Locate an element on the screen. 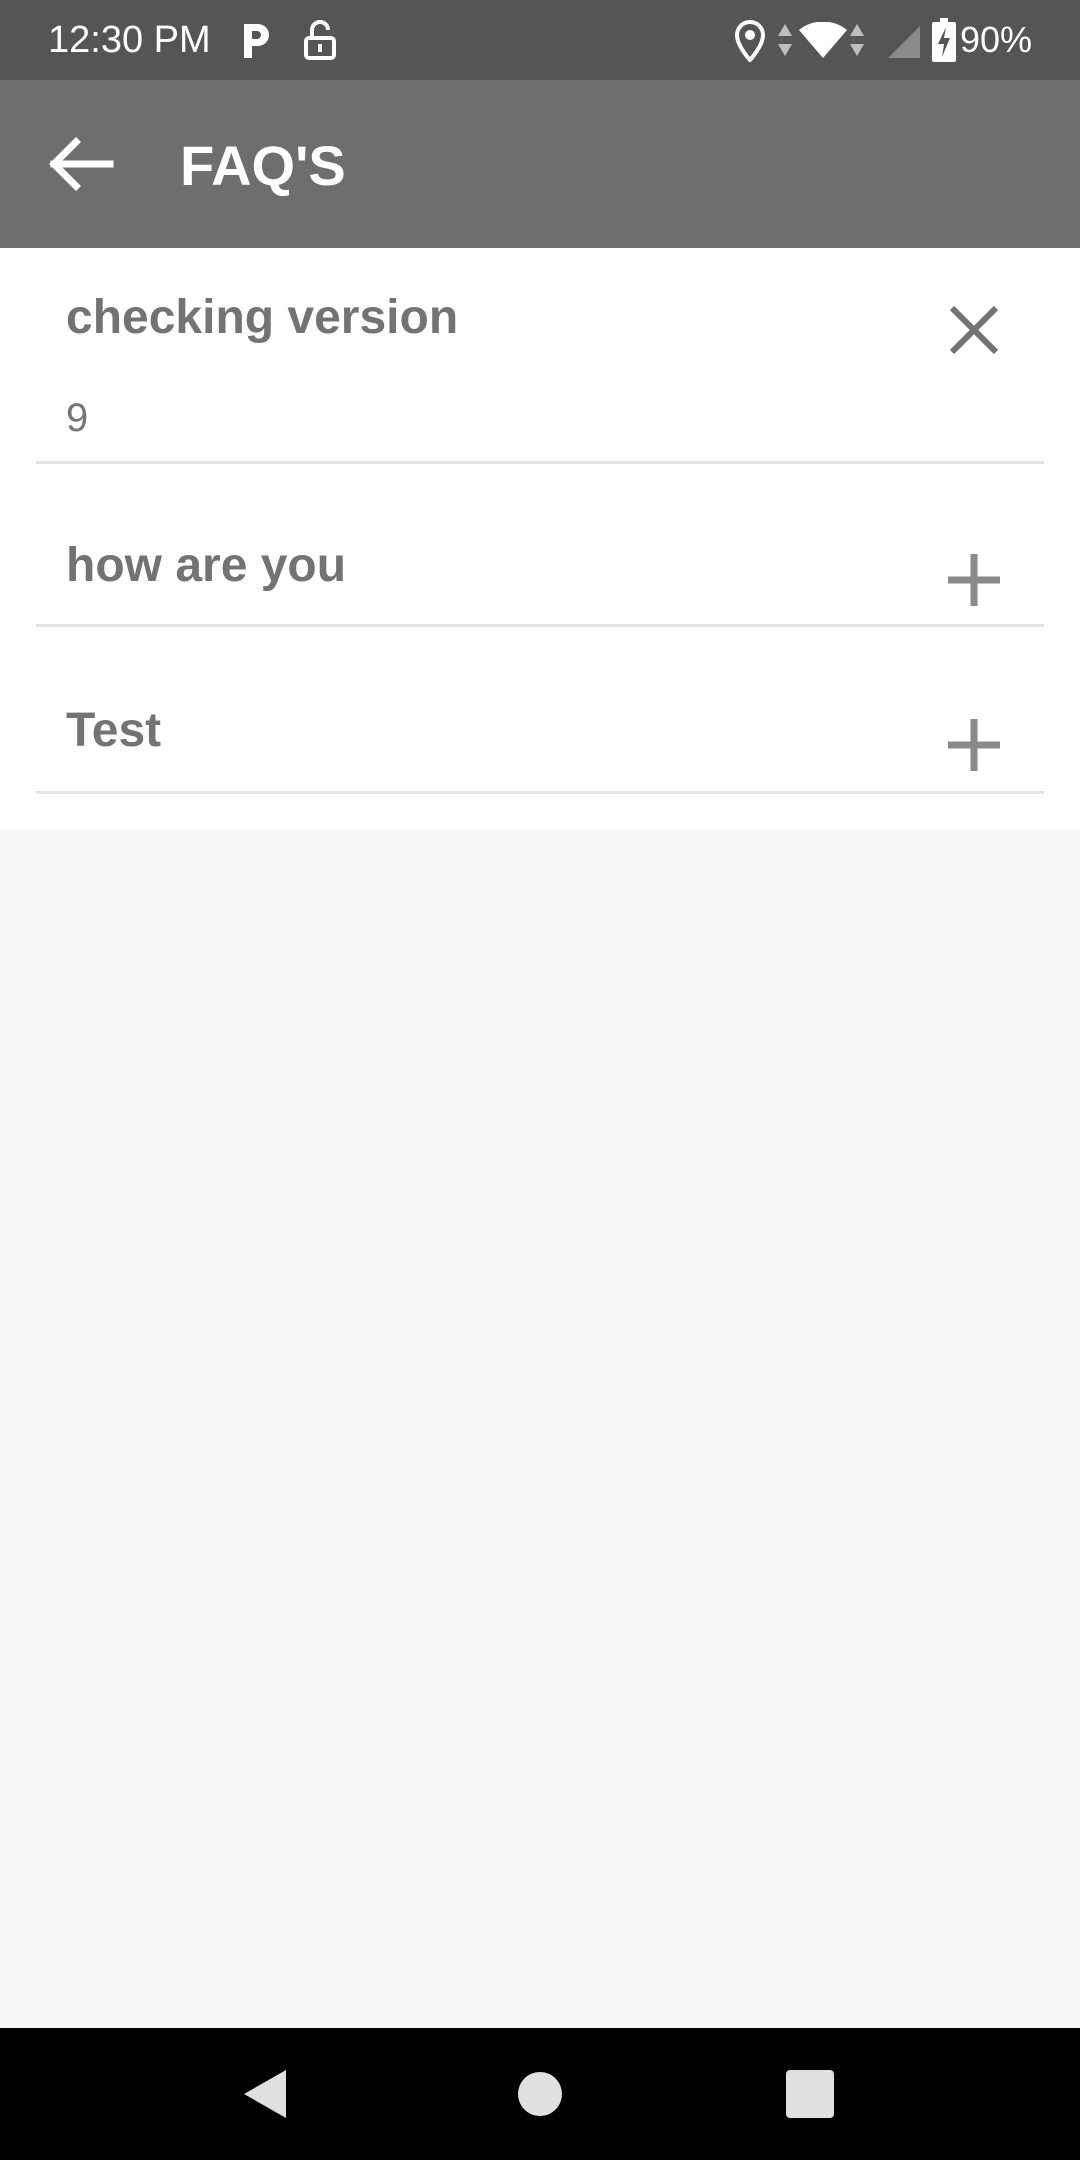 The height and width of the screenshot is (2160, 1080). faq-question: checking version is located at coordinates (262, 317).